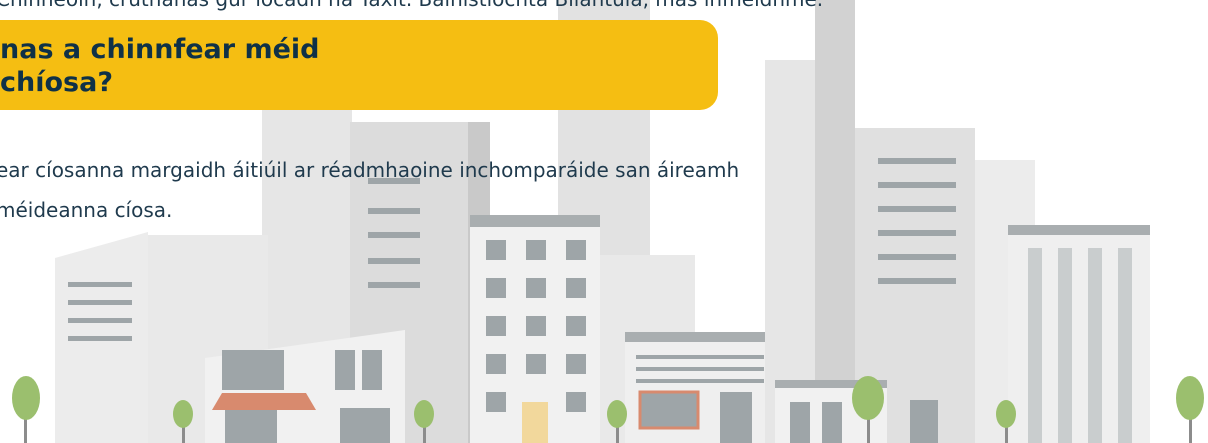 This screenshot has height=443, width=1208. I want to click on awning, so click(264, 401).